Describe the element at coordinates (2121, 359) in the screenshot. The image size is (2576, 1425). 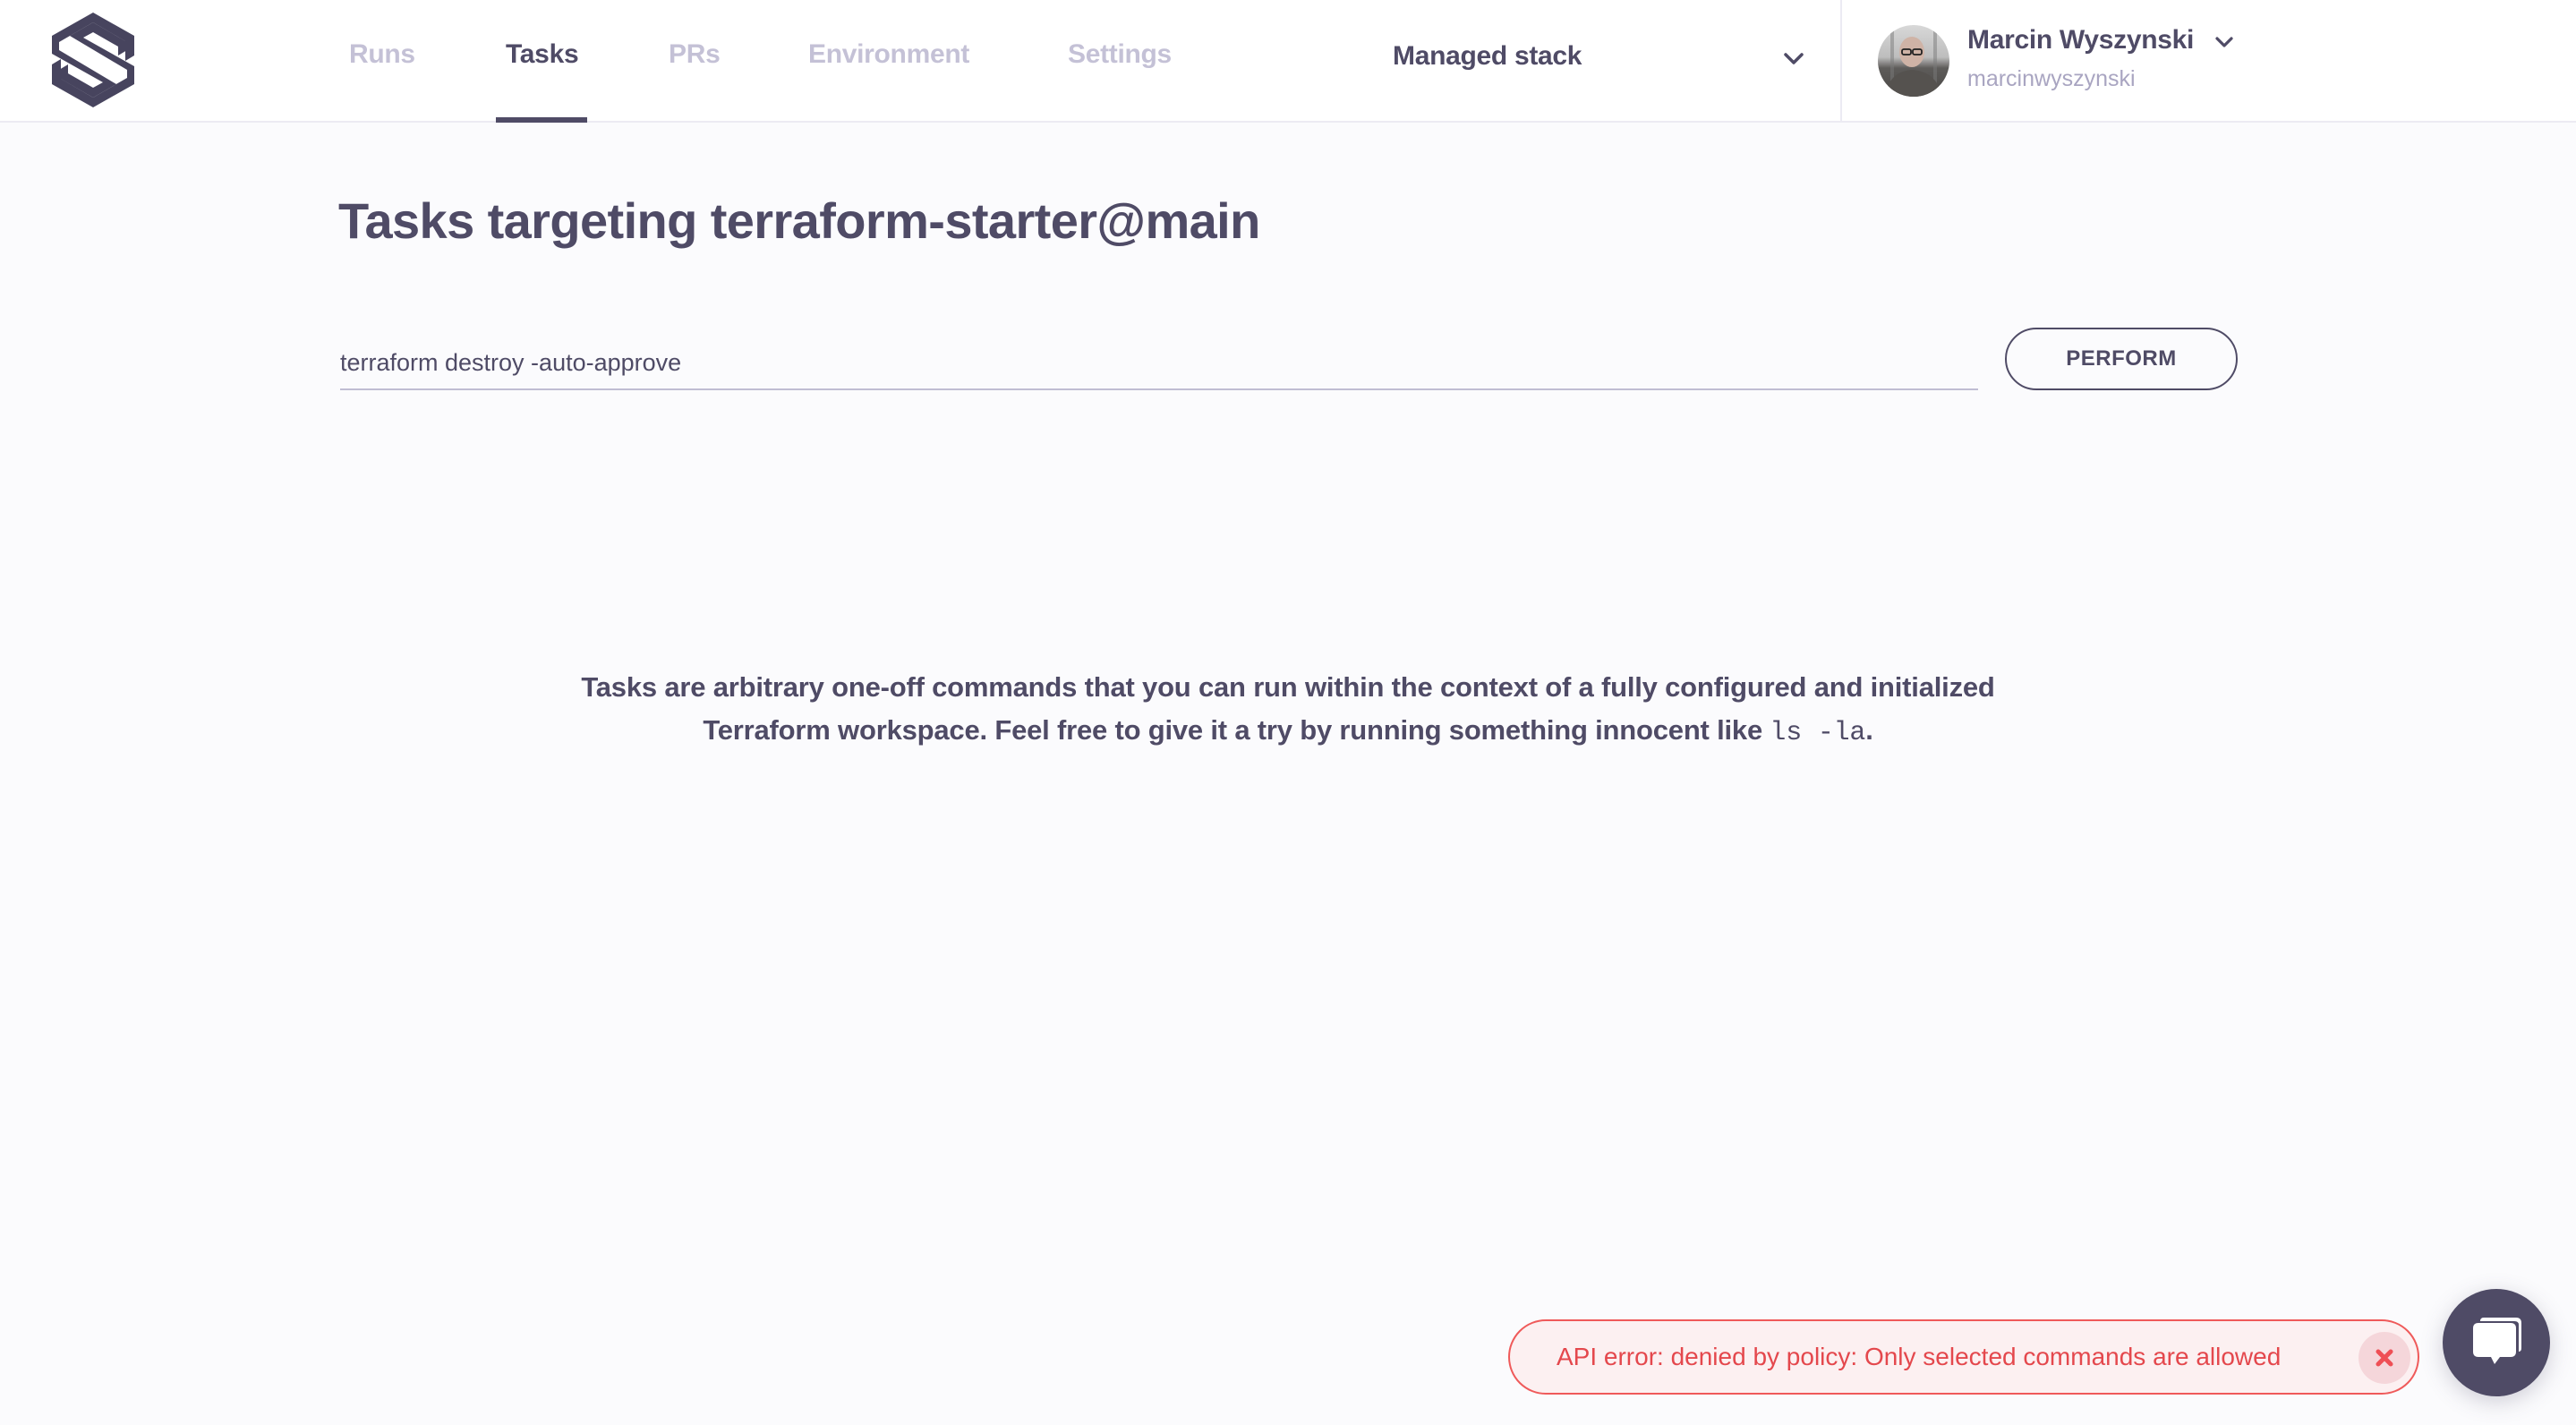
I see `perform-button: PERFORM` at that location.